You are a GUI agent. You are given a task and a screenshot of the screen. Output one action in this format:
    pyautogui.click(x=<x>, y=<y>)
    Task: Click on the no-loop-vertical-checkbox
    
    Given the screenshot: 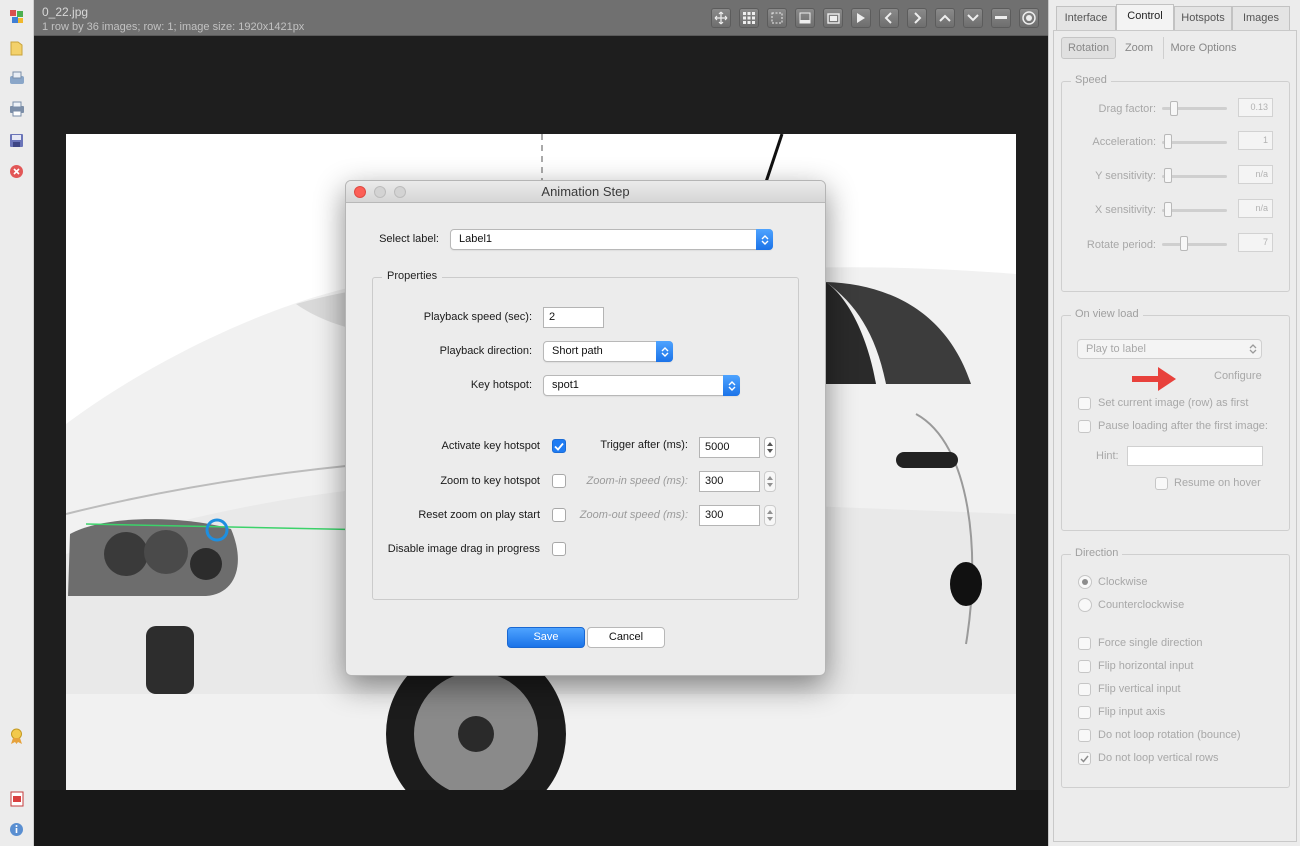 What is the action you would take?
    pyautogui.click(x=1084, y=758)
    